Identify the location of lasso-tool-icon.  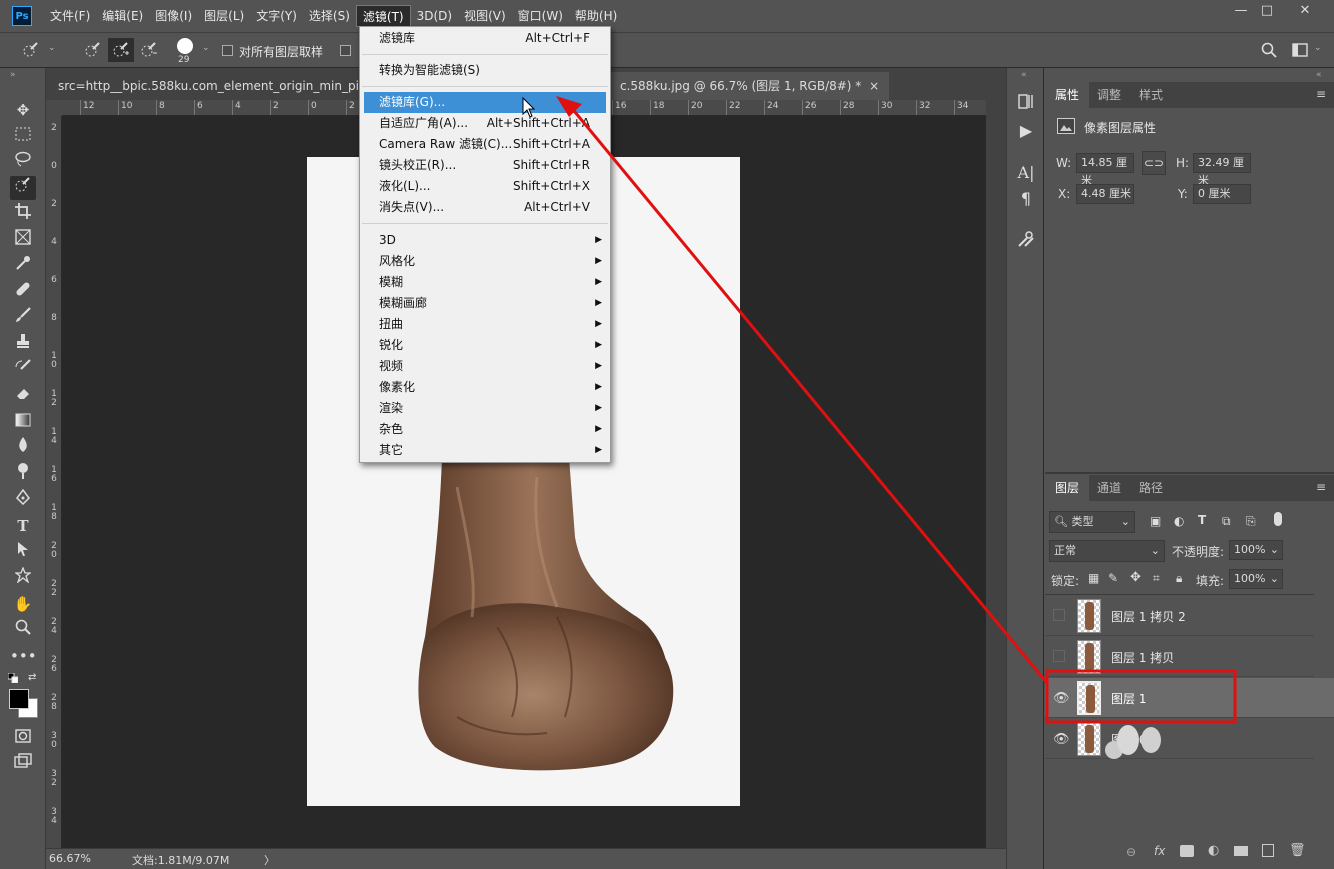
(23, 162).